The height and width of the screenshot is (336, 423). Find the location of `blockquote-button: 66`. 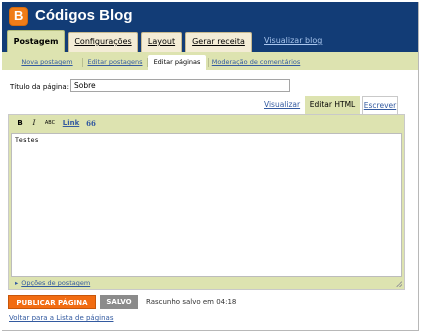

blockquote-button: 66 is located at coordinates (91, 123).